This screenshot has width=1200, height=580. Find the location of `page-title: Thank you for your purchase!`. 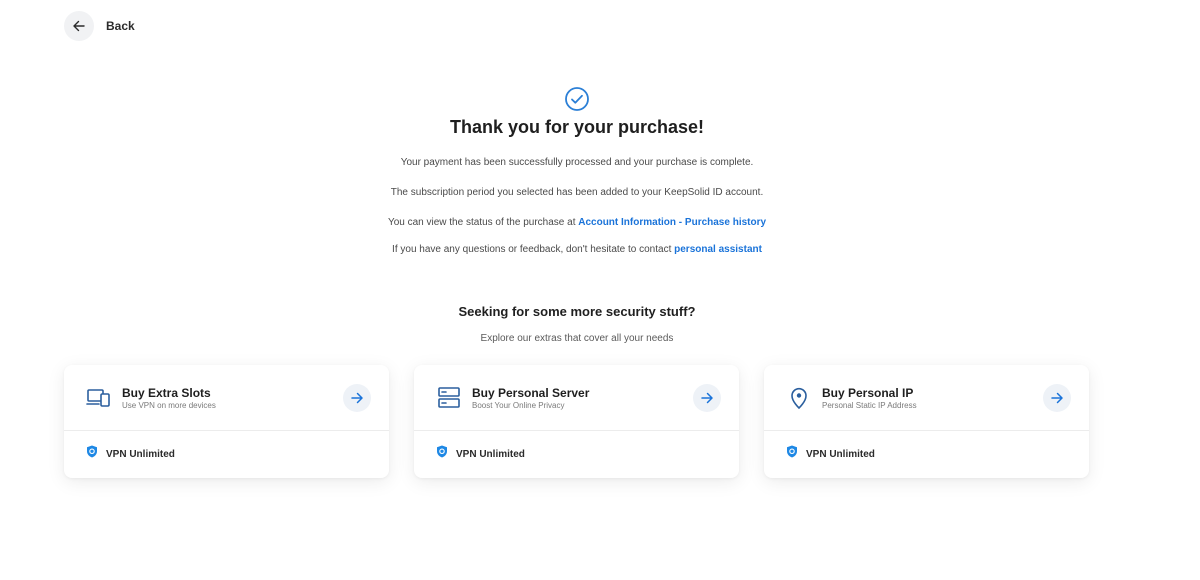

page-title: Thank you for your purchase! is located at coordinates (577, 127).